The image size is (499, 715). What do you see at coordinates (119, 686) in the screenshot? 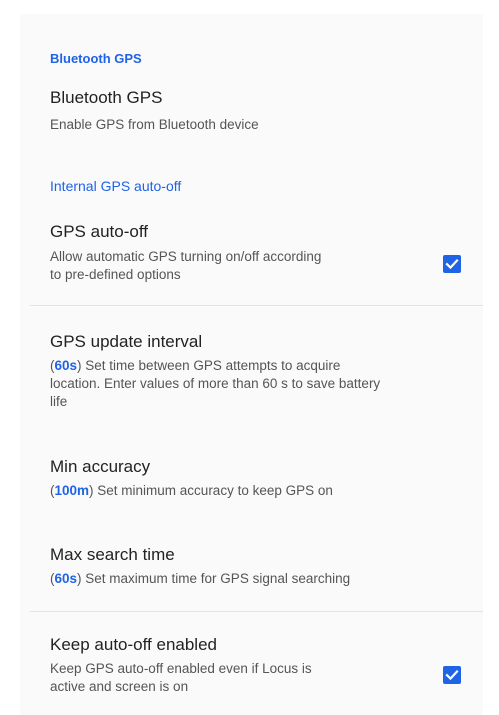
I see `summary-line: active and screen is on` at bounding box center [119, 686].